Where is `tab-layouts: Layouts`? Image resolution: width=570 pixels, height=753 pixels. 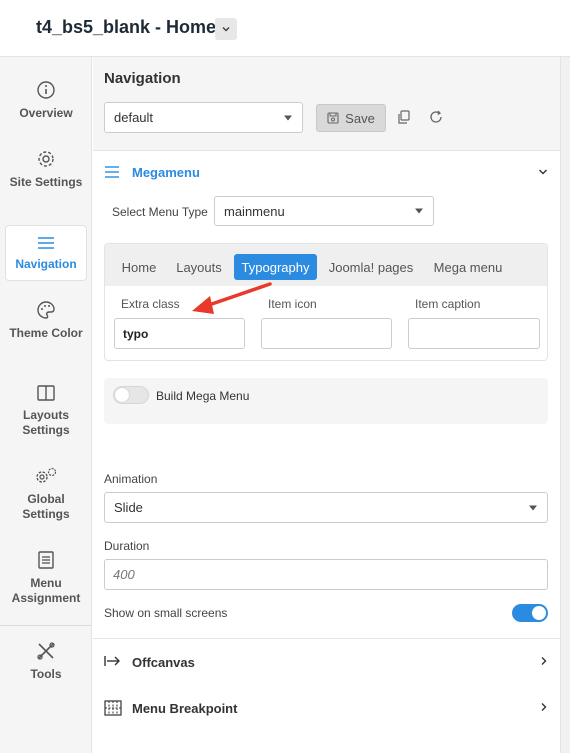
tab-layouts: Layouts is located at coordinates (199, 267).